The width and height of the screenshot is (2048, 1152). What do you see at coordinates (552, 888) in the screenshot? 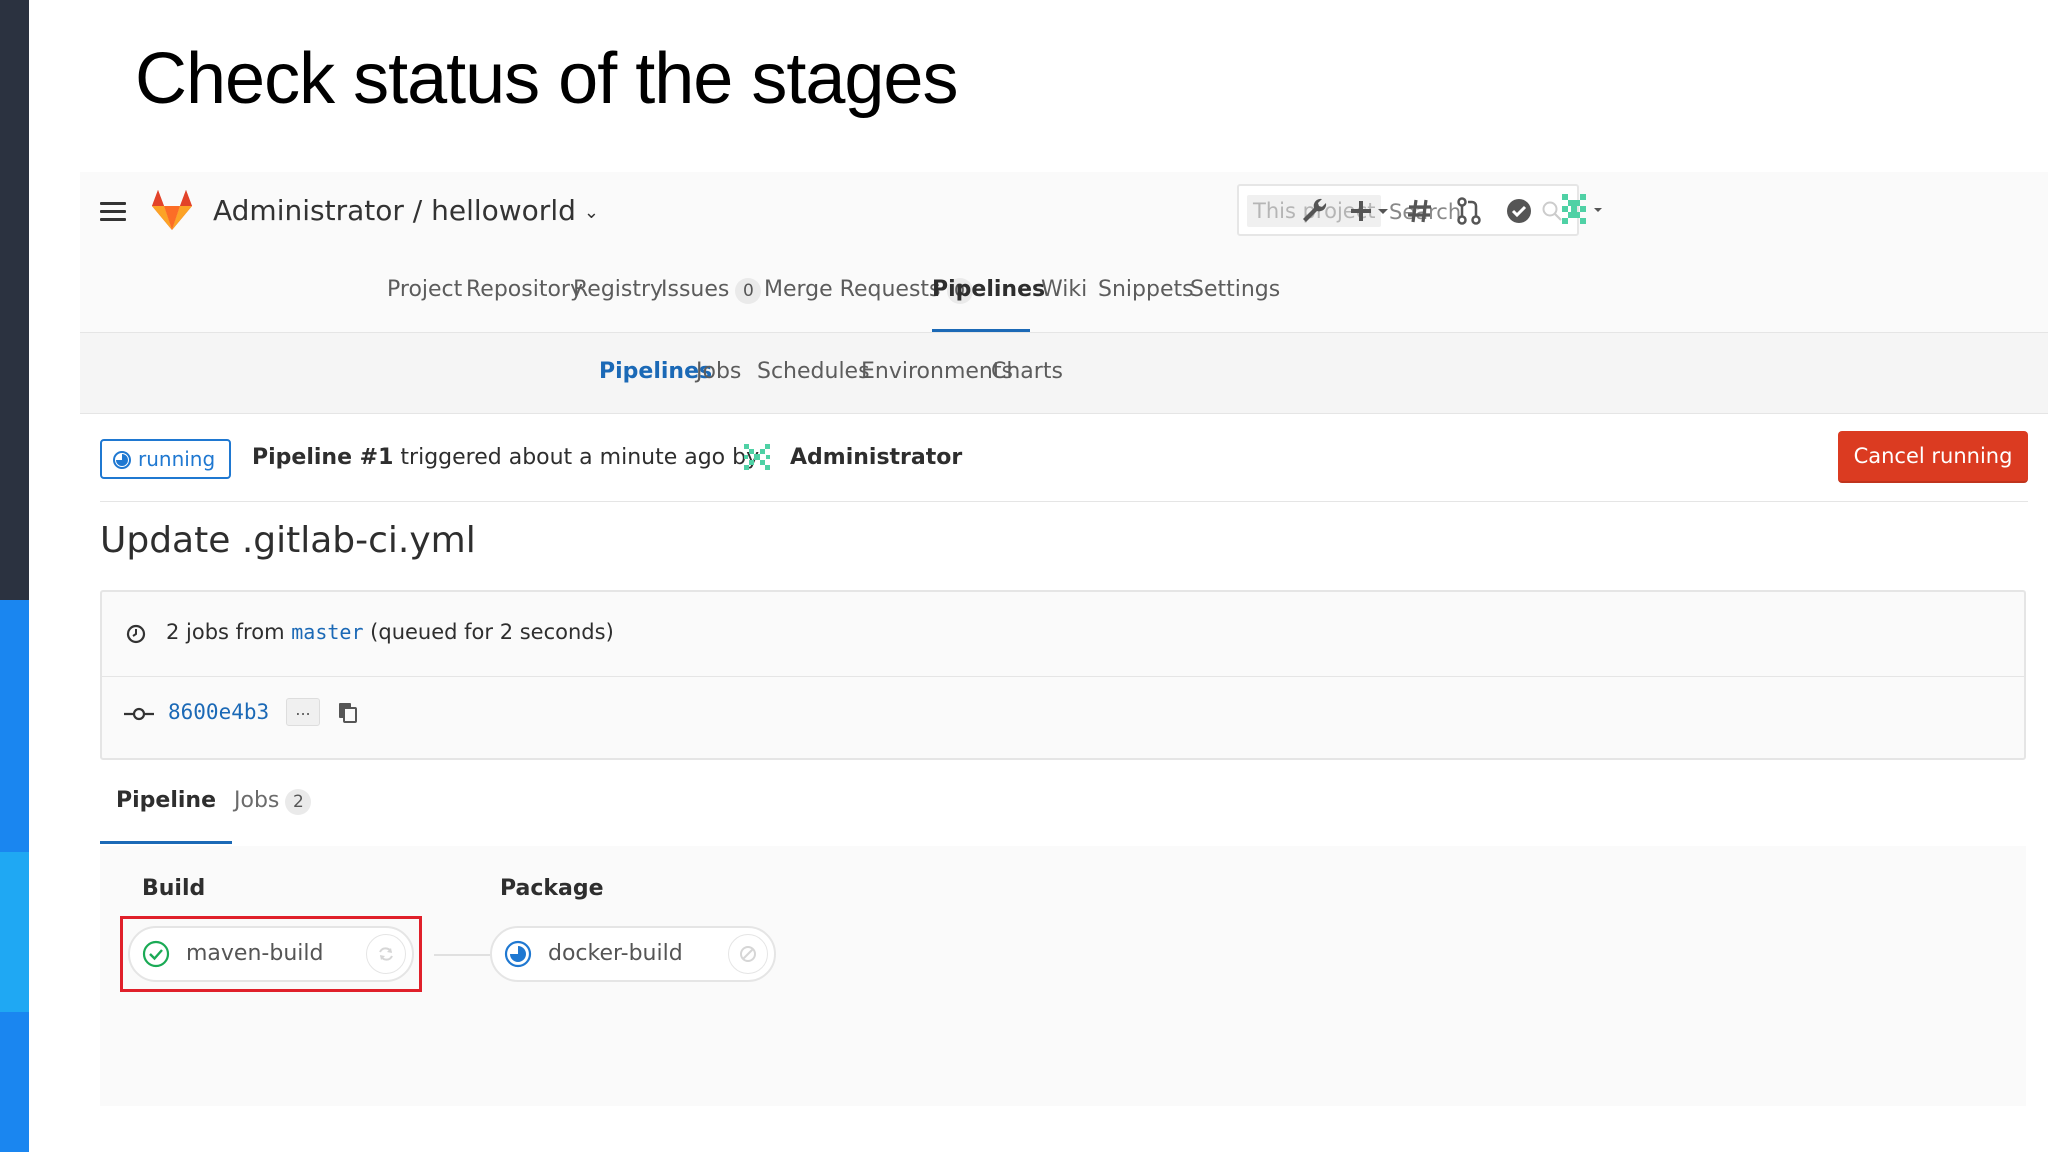
I see `stage-title-package: Package` at bounding box center [552, 888].